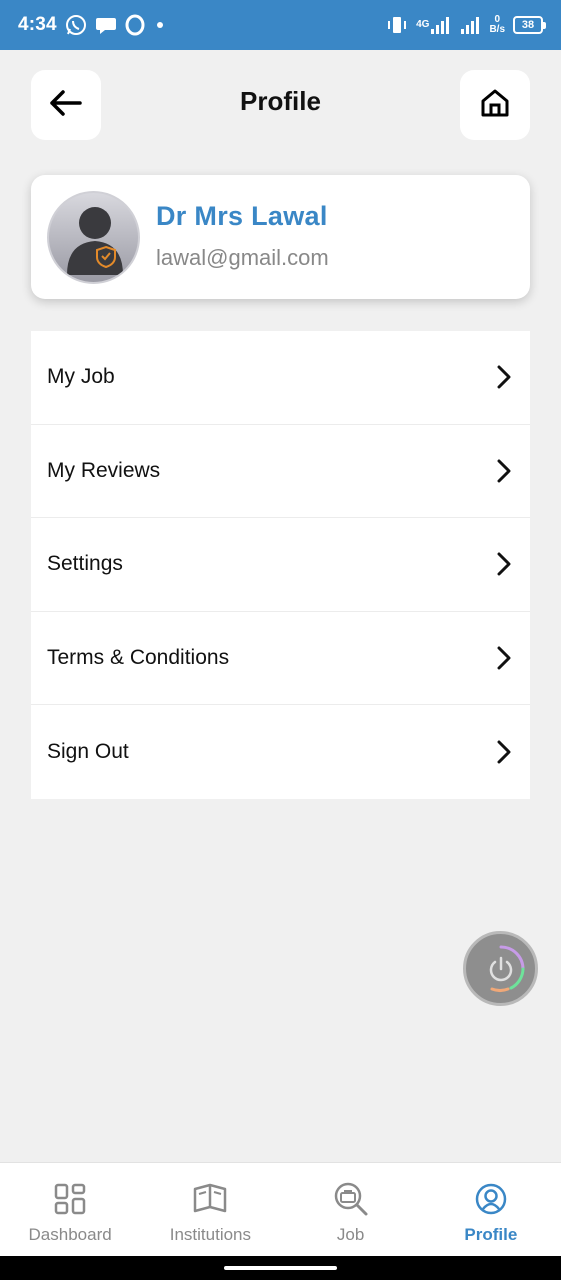 The image size is (561, 1280). I want to click on menu-item-label: Sign Out, so click(88, 752).